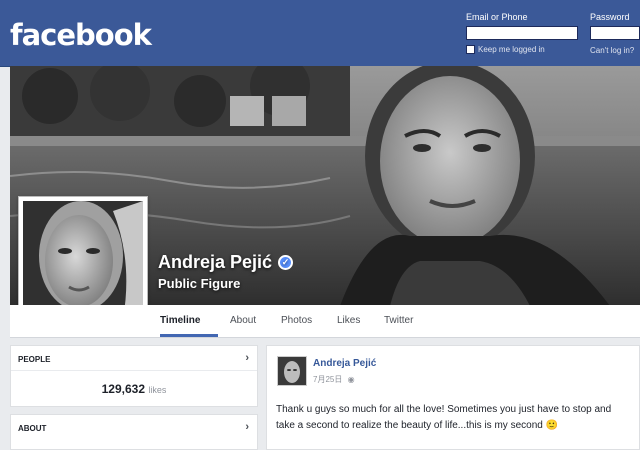  Describe the element at coordinates (522, 33) in the screenshot. I see `email-field` at that location.